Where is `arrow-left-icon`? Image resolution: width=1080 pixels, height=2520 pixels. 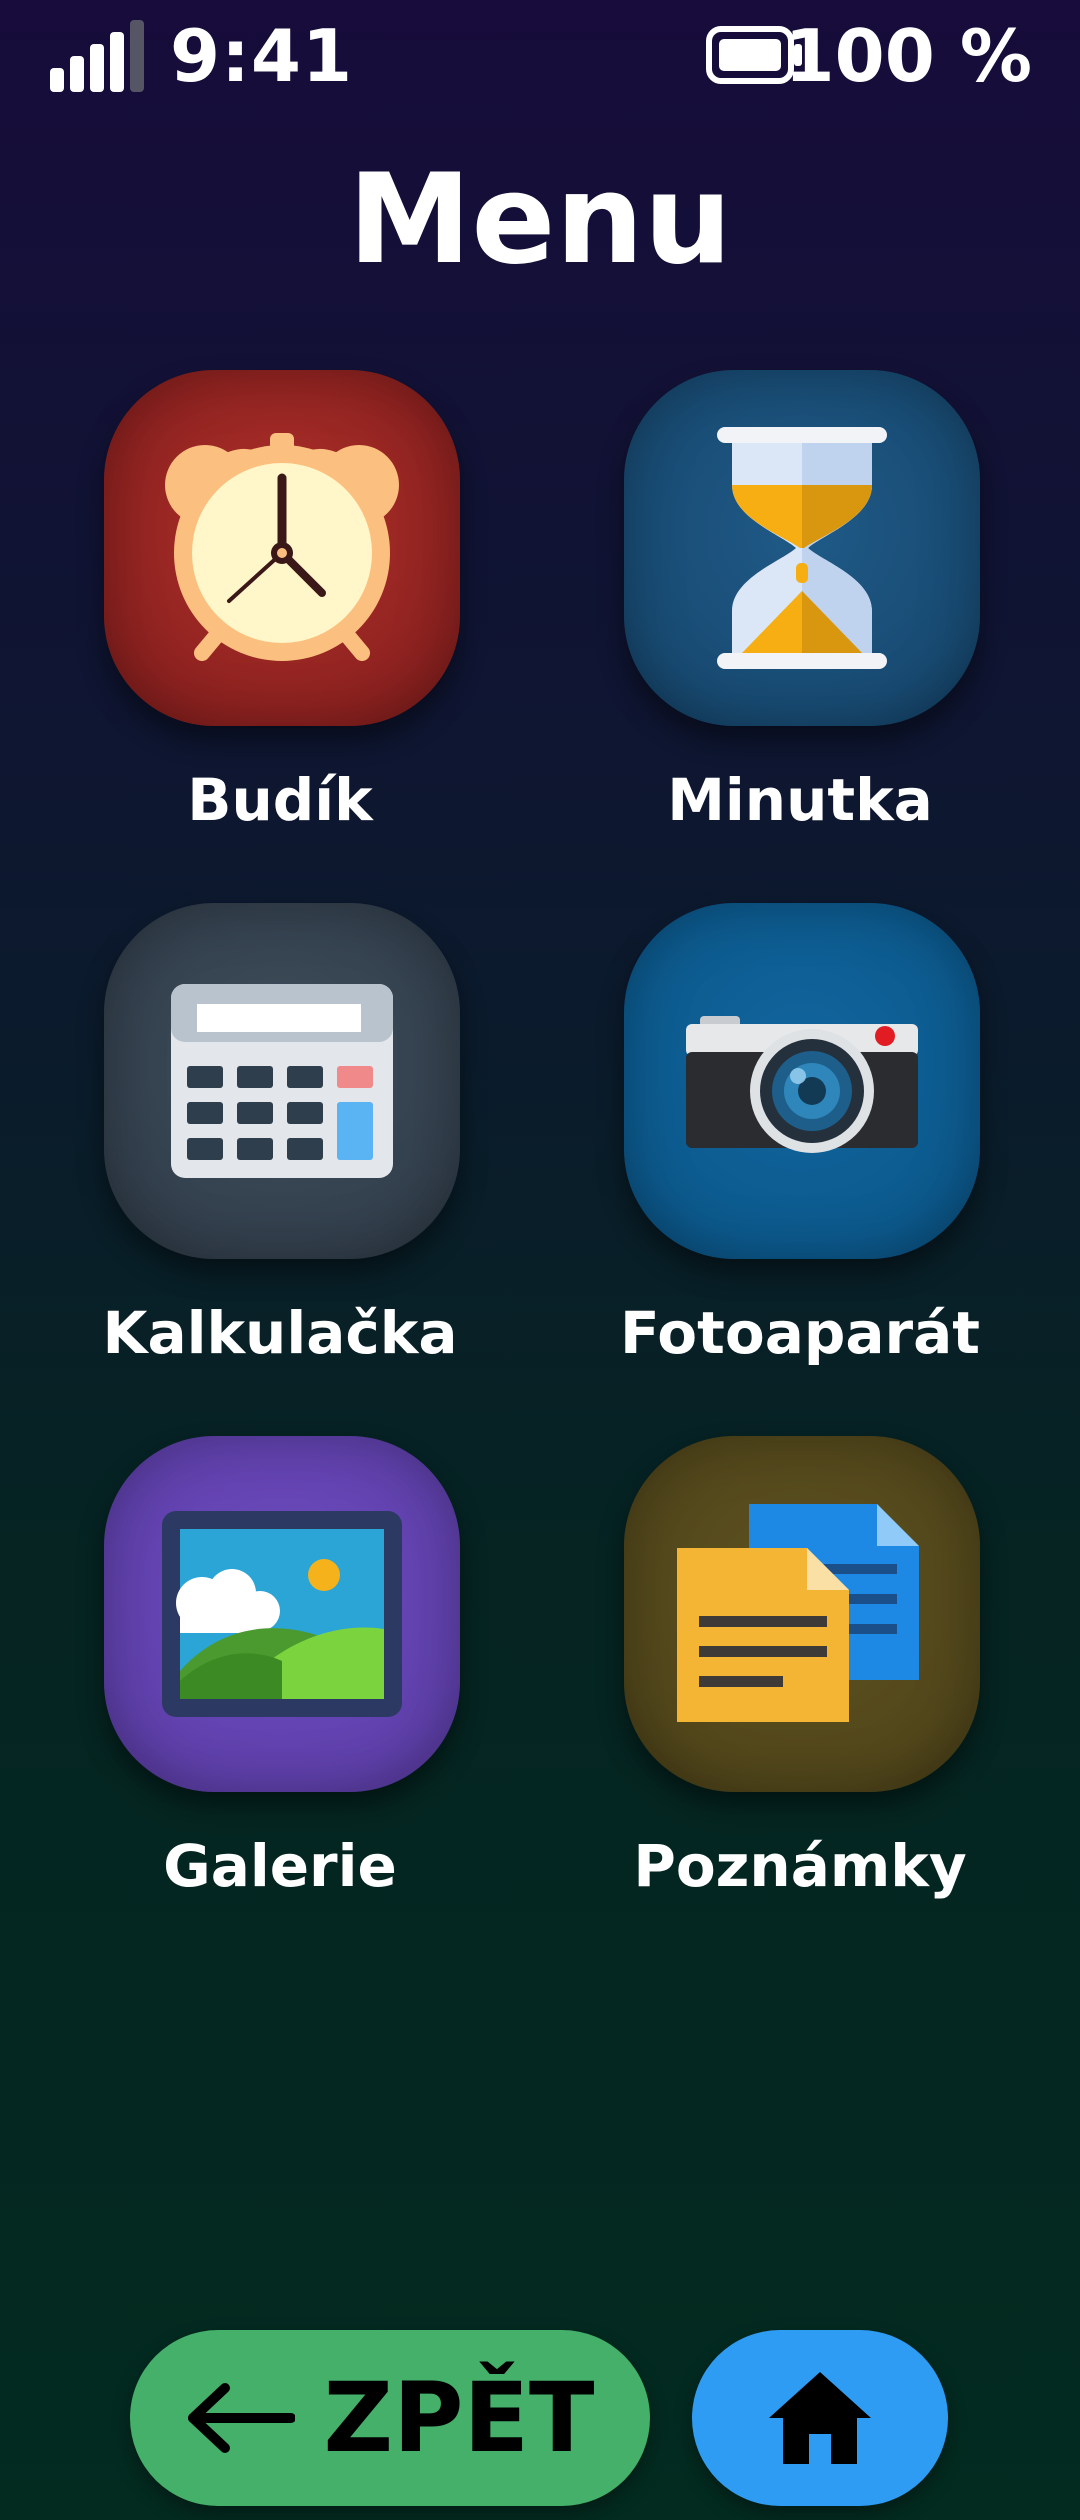 arrow-left-icon is located at coordinates (242, 2418).